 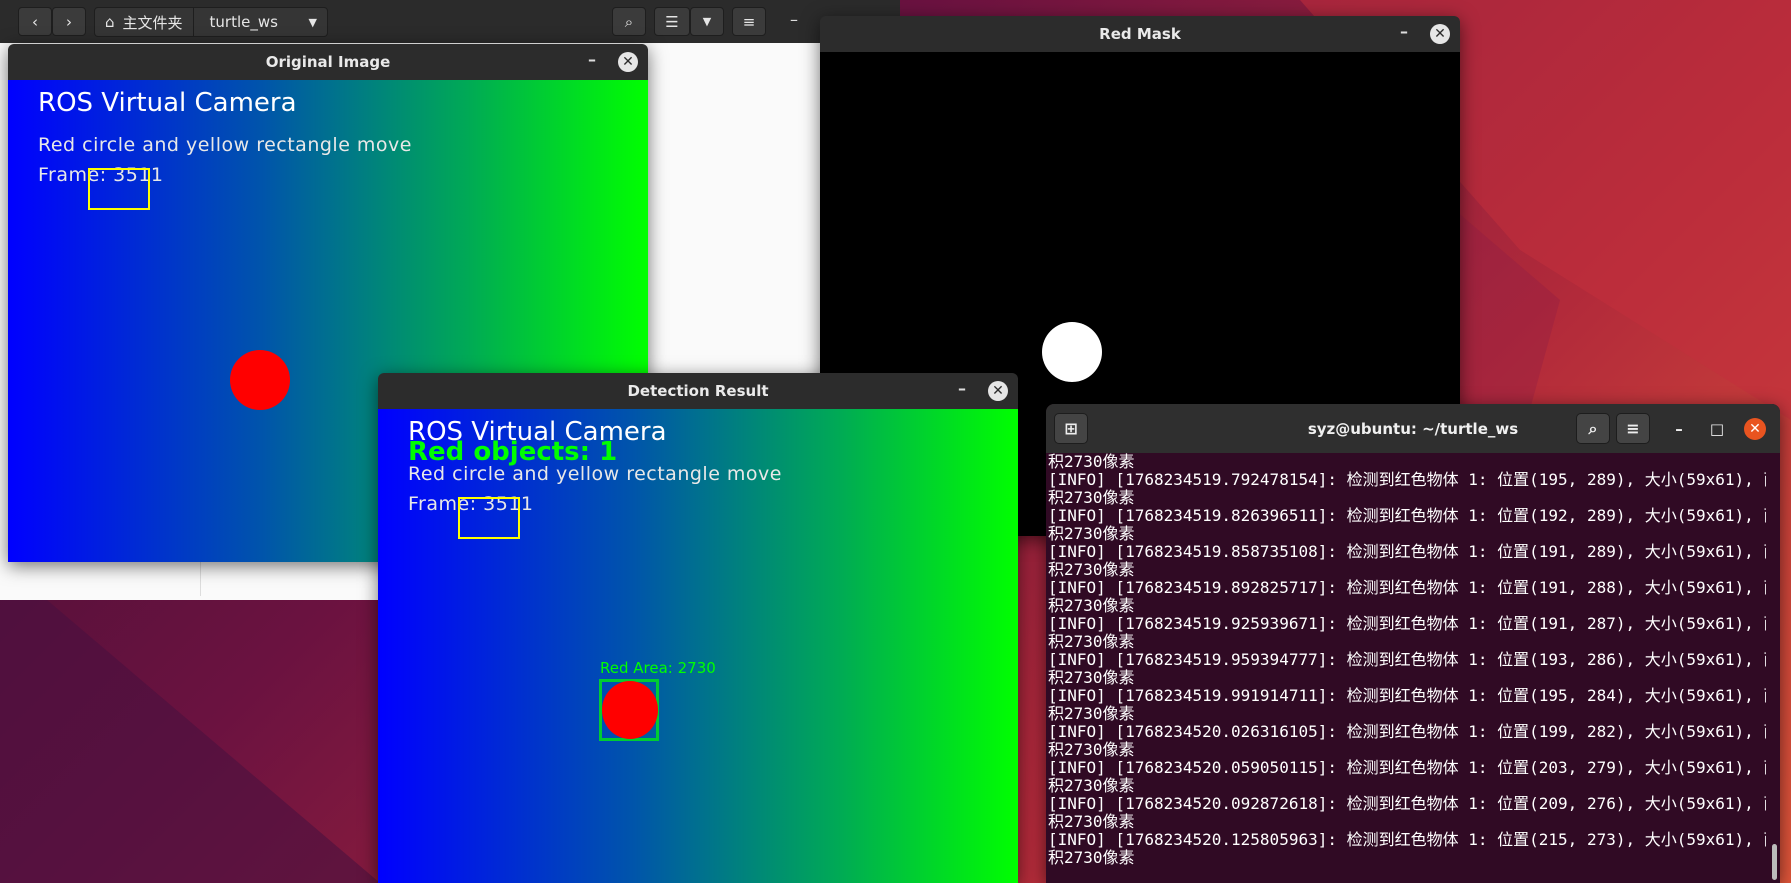 I want to click on list-icon: ☰, so click(x=672, y=21).